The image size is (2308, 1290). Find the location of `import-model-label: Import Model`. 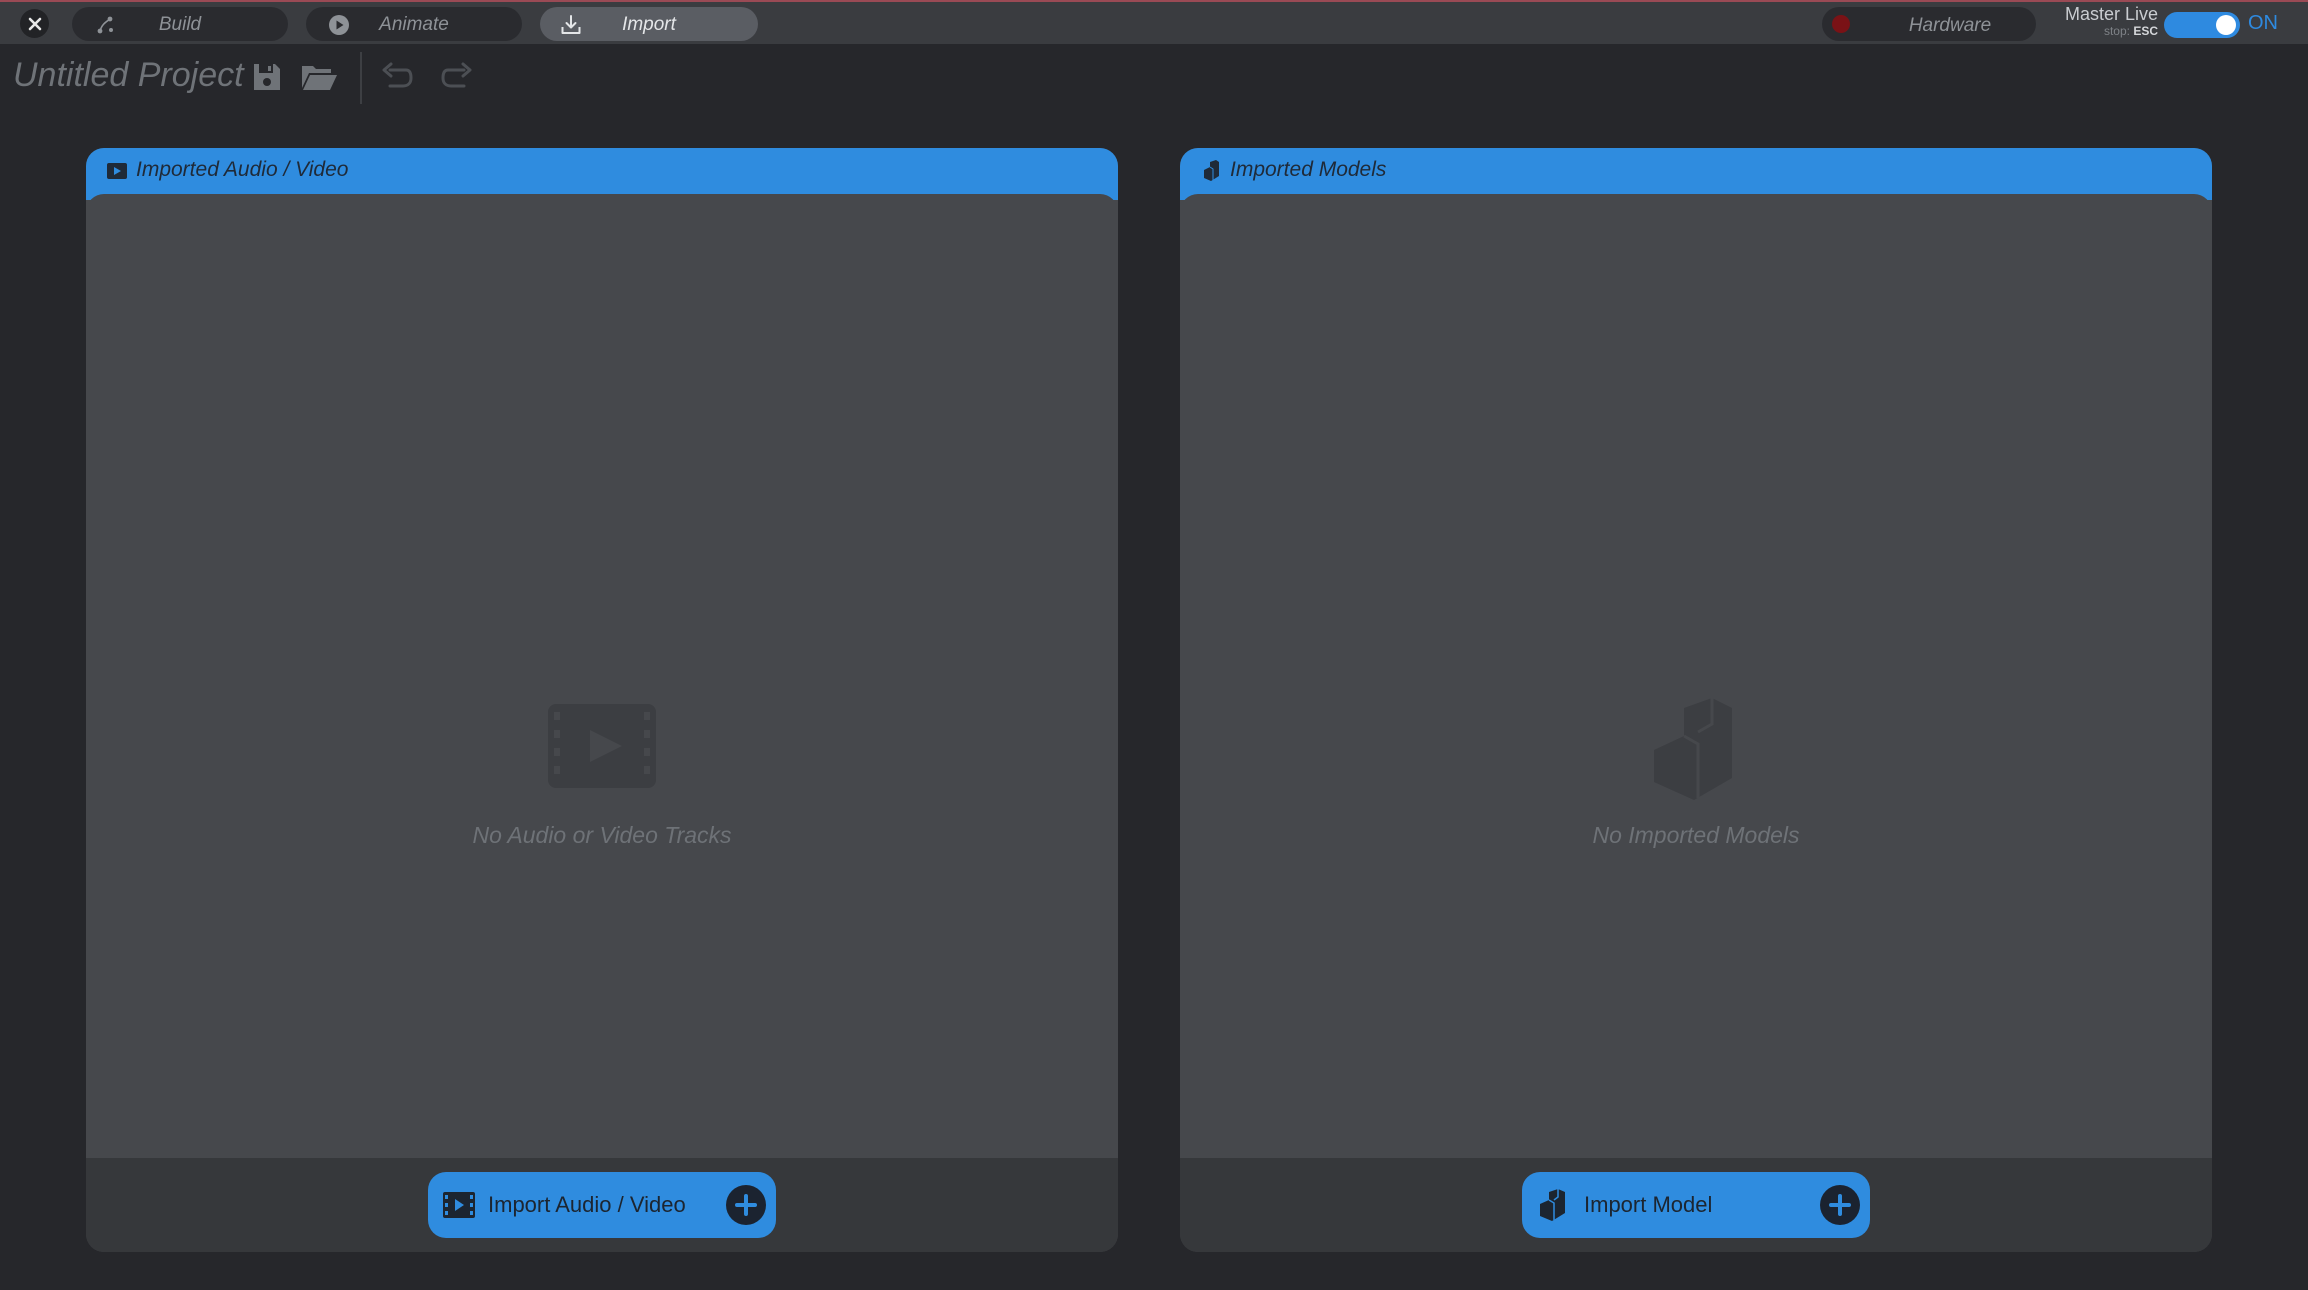

import-model-label: Import Model is located at coordinates (1648, 1204).